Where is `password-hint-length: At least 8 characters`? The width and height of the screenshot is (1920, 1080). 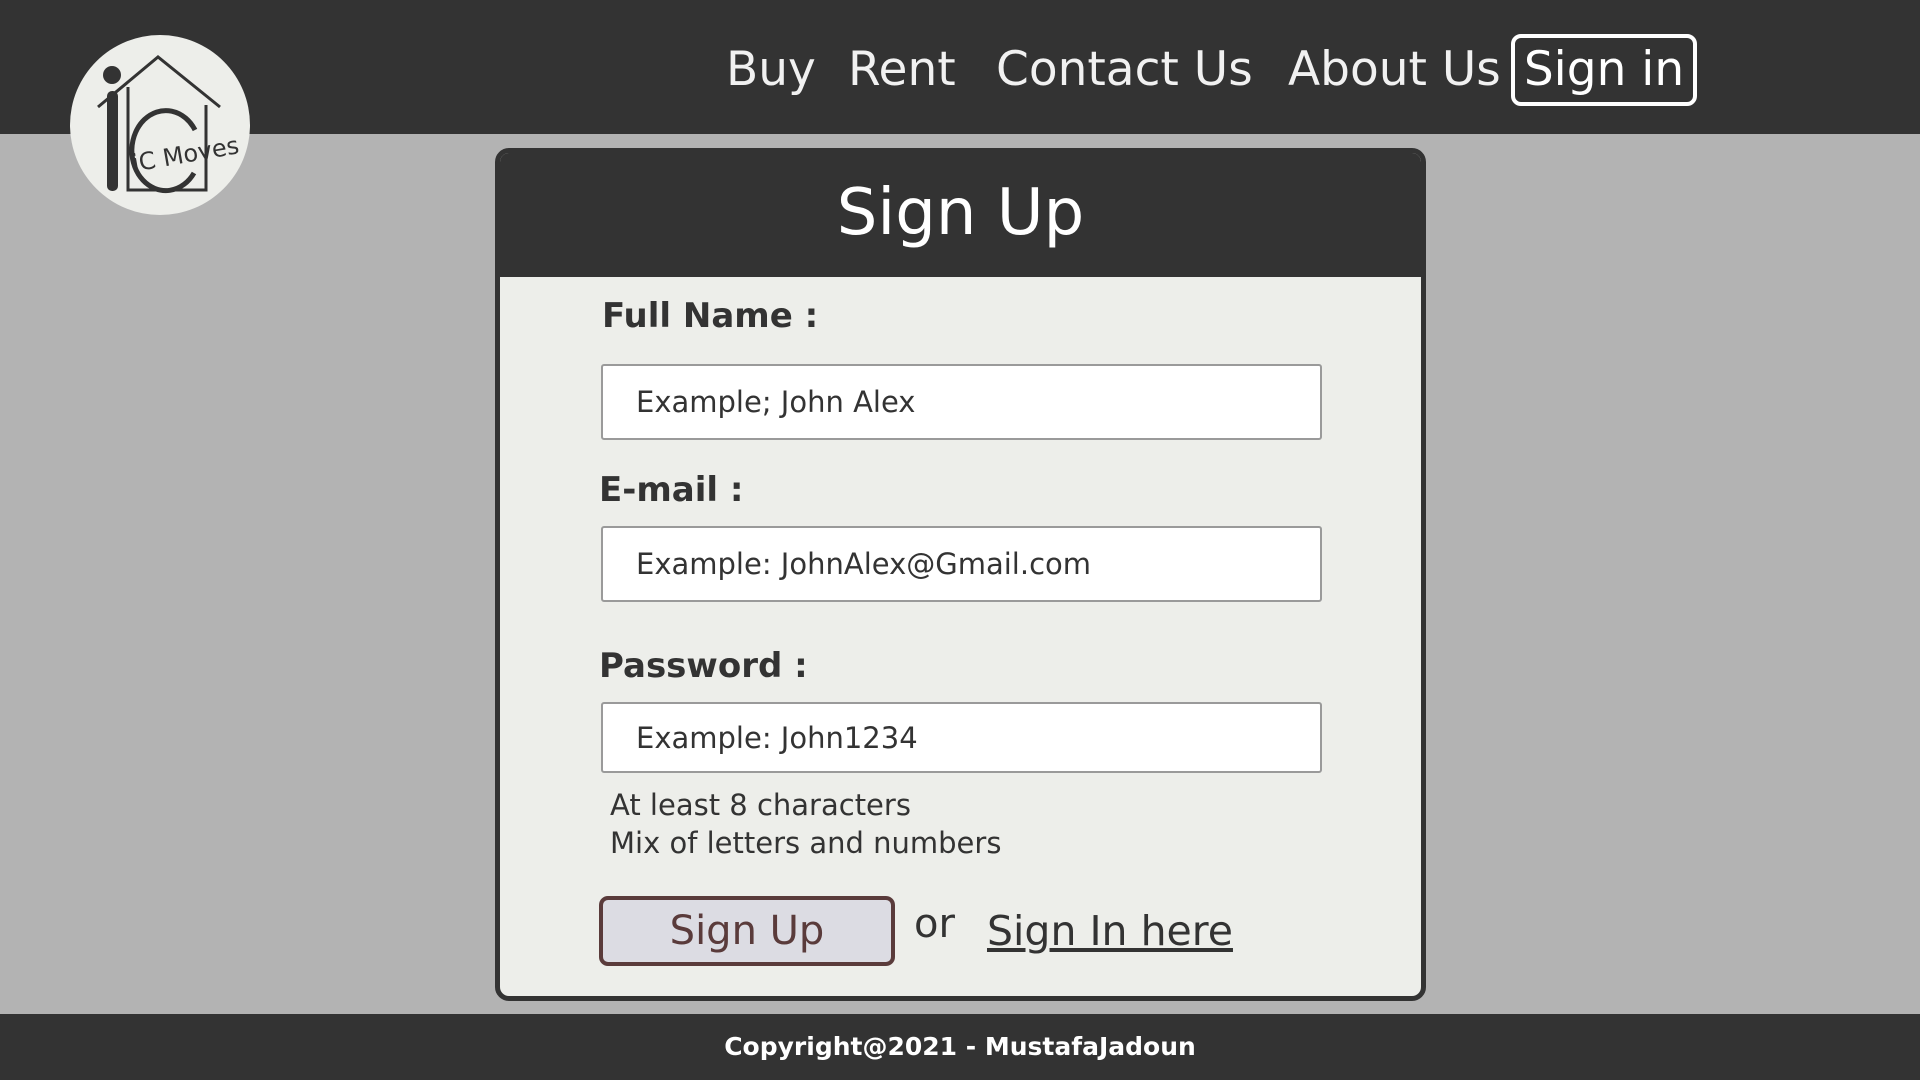
password-hint-length: At least 8 characters is located at coordinates (760, 805).